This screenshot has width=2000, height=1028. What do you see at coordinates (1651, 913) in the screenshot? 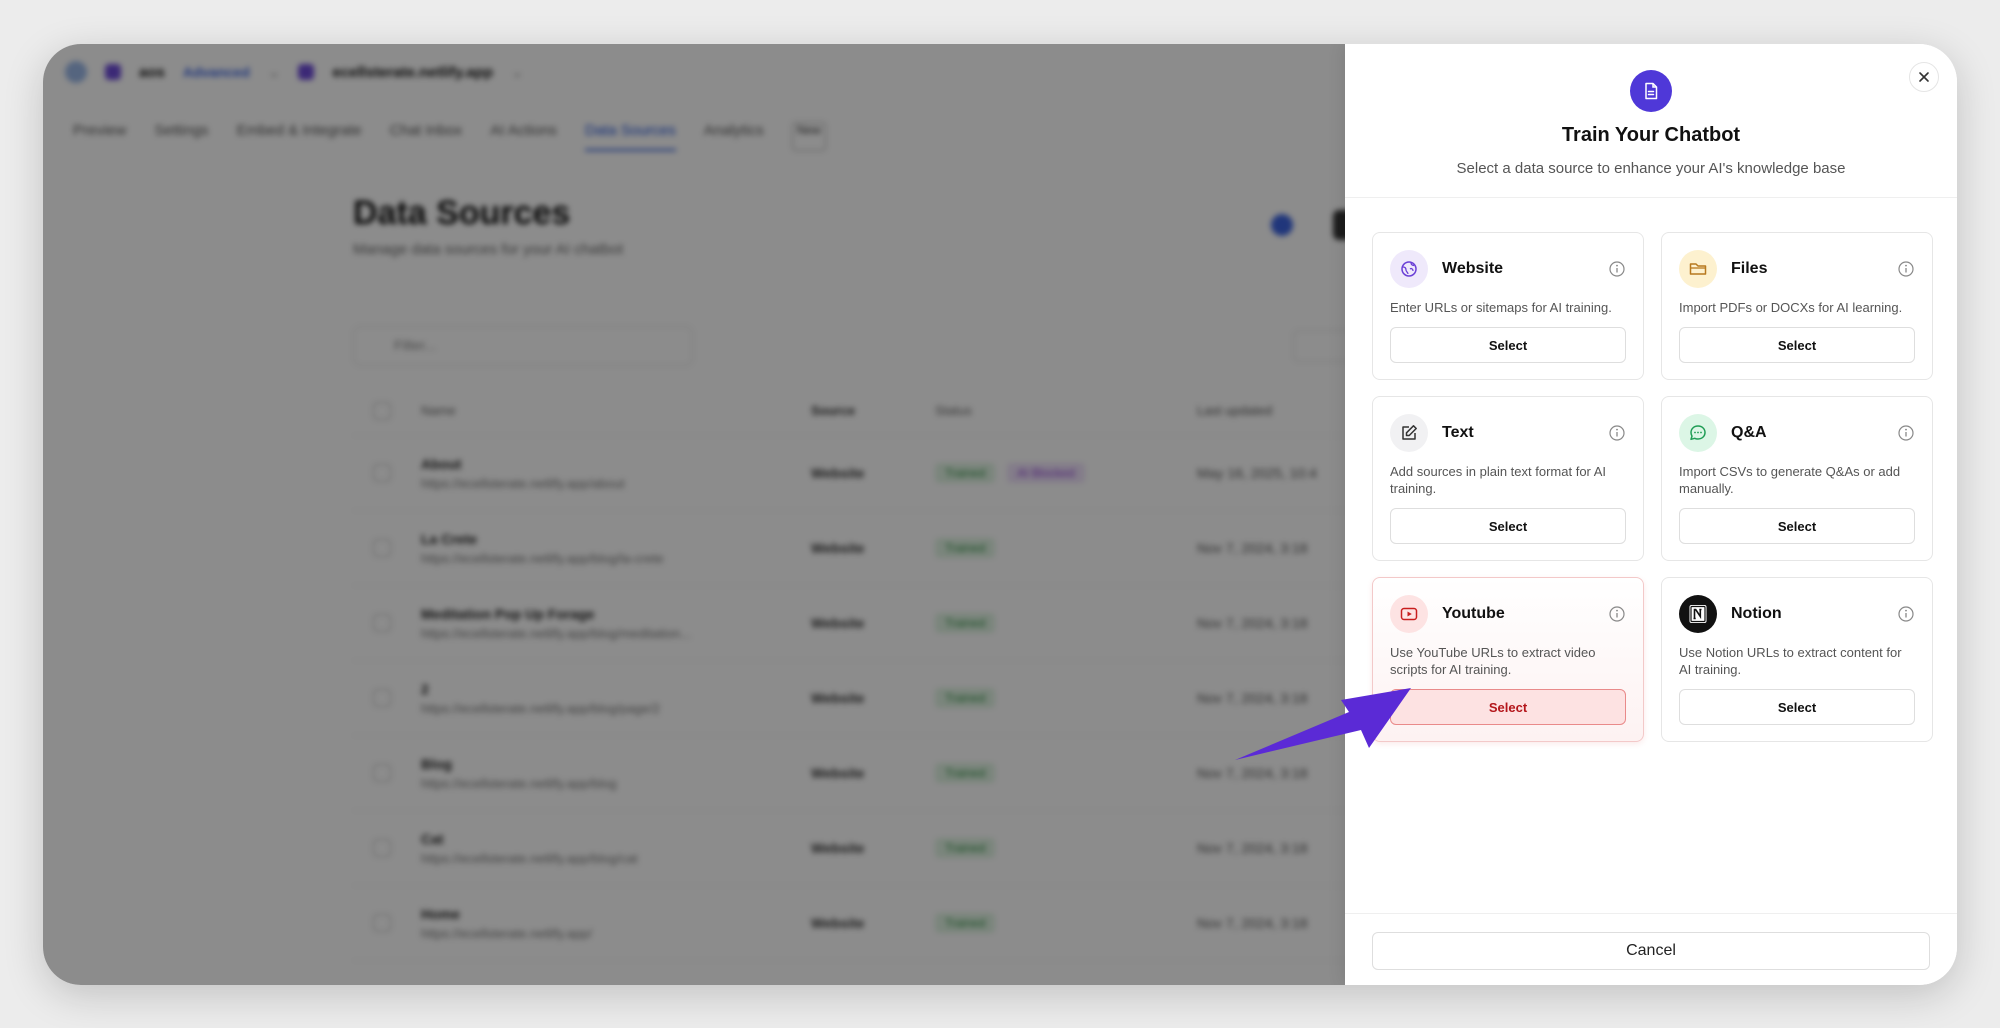
I see `divider` at bounding box center [1651, 913].